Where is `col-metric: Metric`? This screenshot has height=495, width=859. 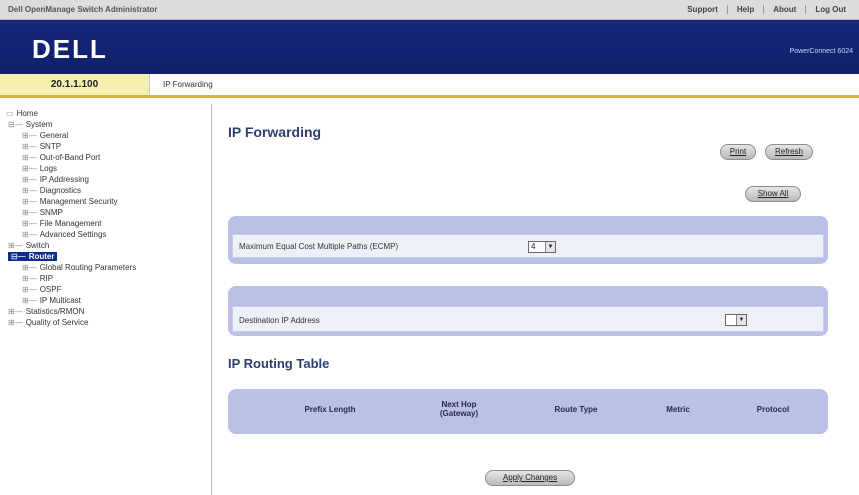
col-metric: Metric is located at coordinates (678, 409).